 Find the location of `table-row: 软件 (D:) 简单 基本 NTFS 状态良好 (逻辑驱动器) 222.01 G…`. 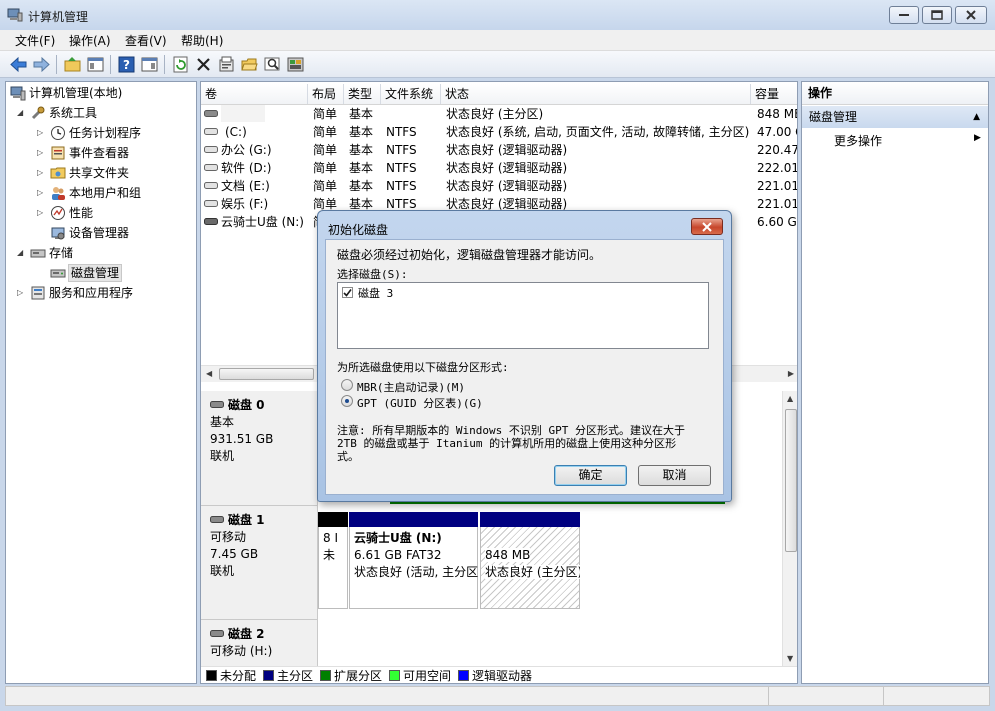

table-row: 软件 (D:) 简单 基本 NTFS 状态良好 (逻辑驱动器) 222.01 G… is located at coordinates (499, 168).